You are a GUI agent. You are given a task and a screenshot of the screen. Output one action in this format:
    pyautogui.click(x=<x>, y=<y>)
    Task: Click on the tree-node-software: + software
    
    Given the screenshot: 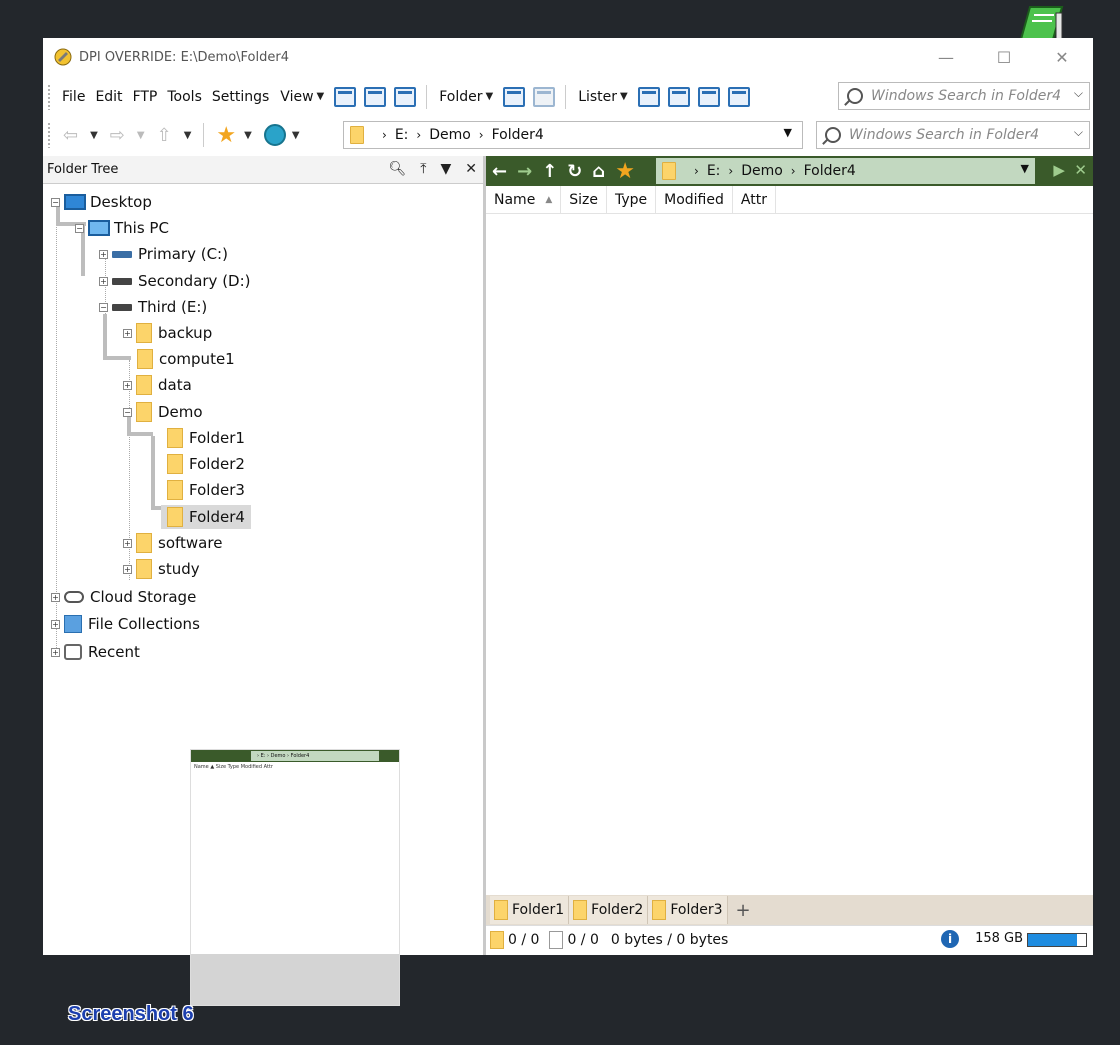 What is the action you would take?
    pyautogui.click(x=172, y=543)
    